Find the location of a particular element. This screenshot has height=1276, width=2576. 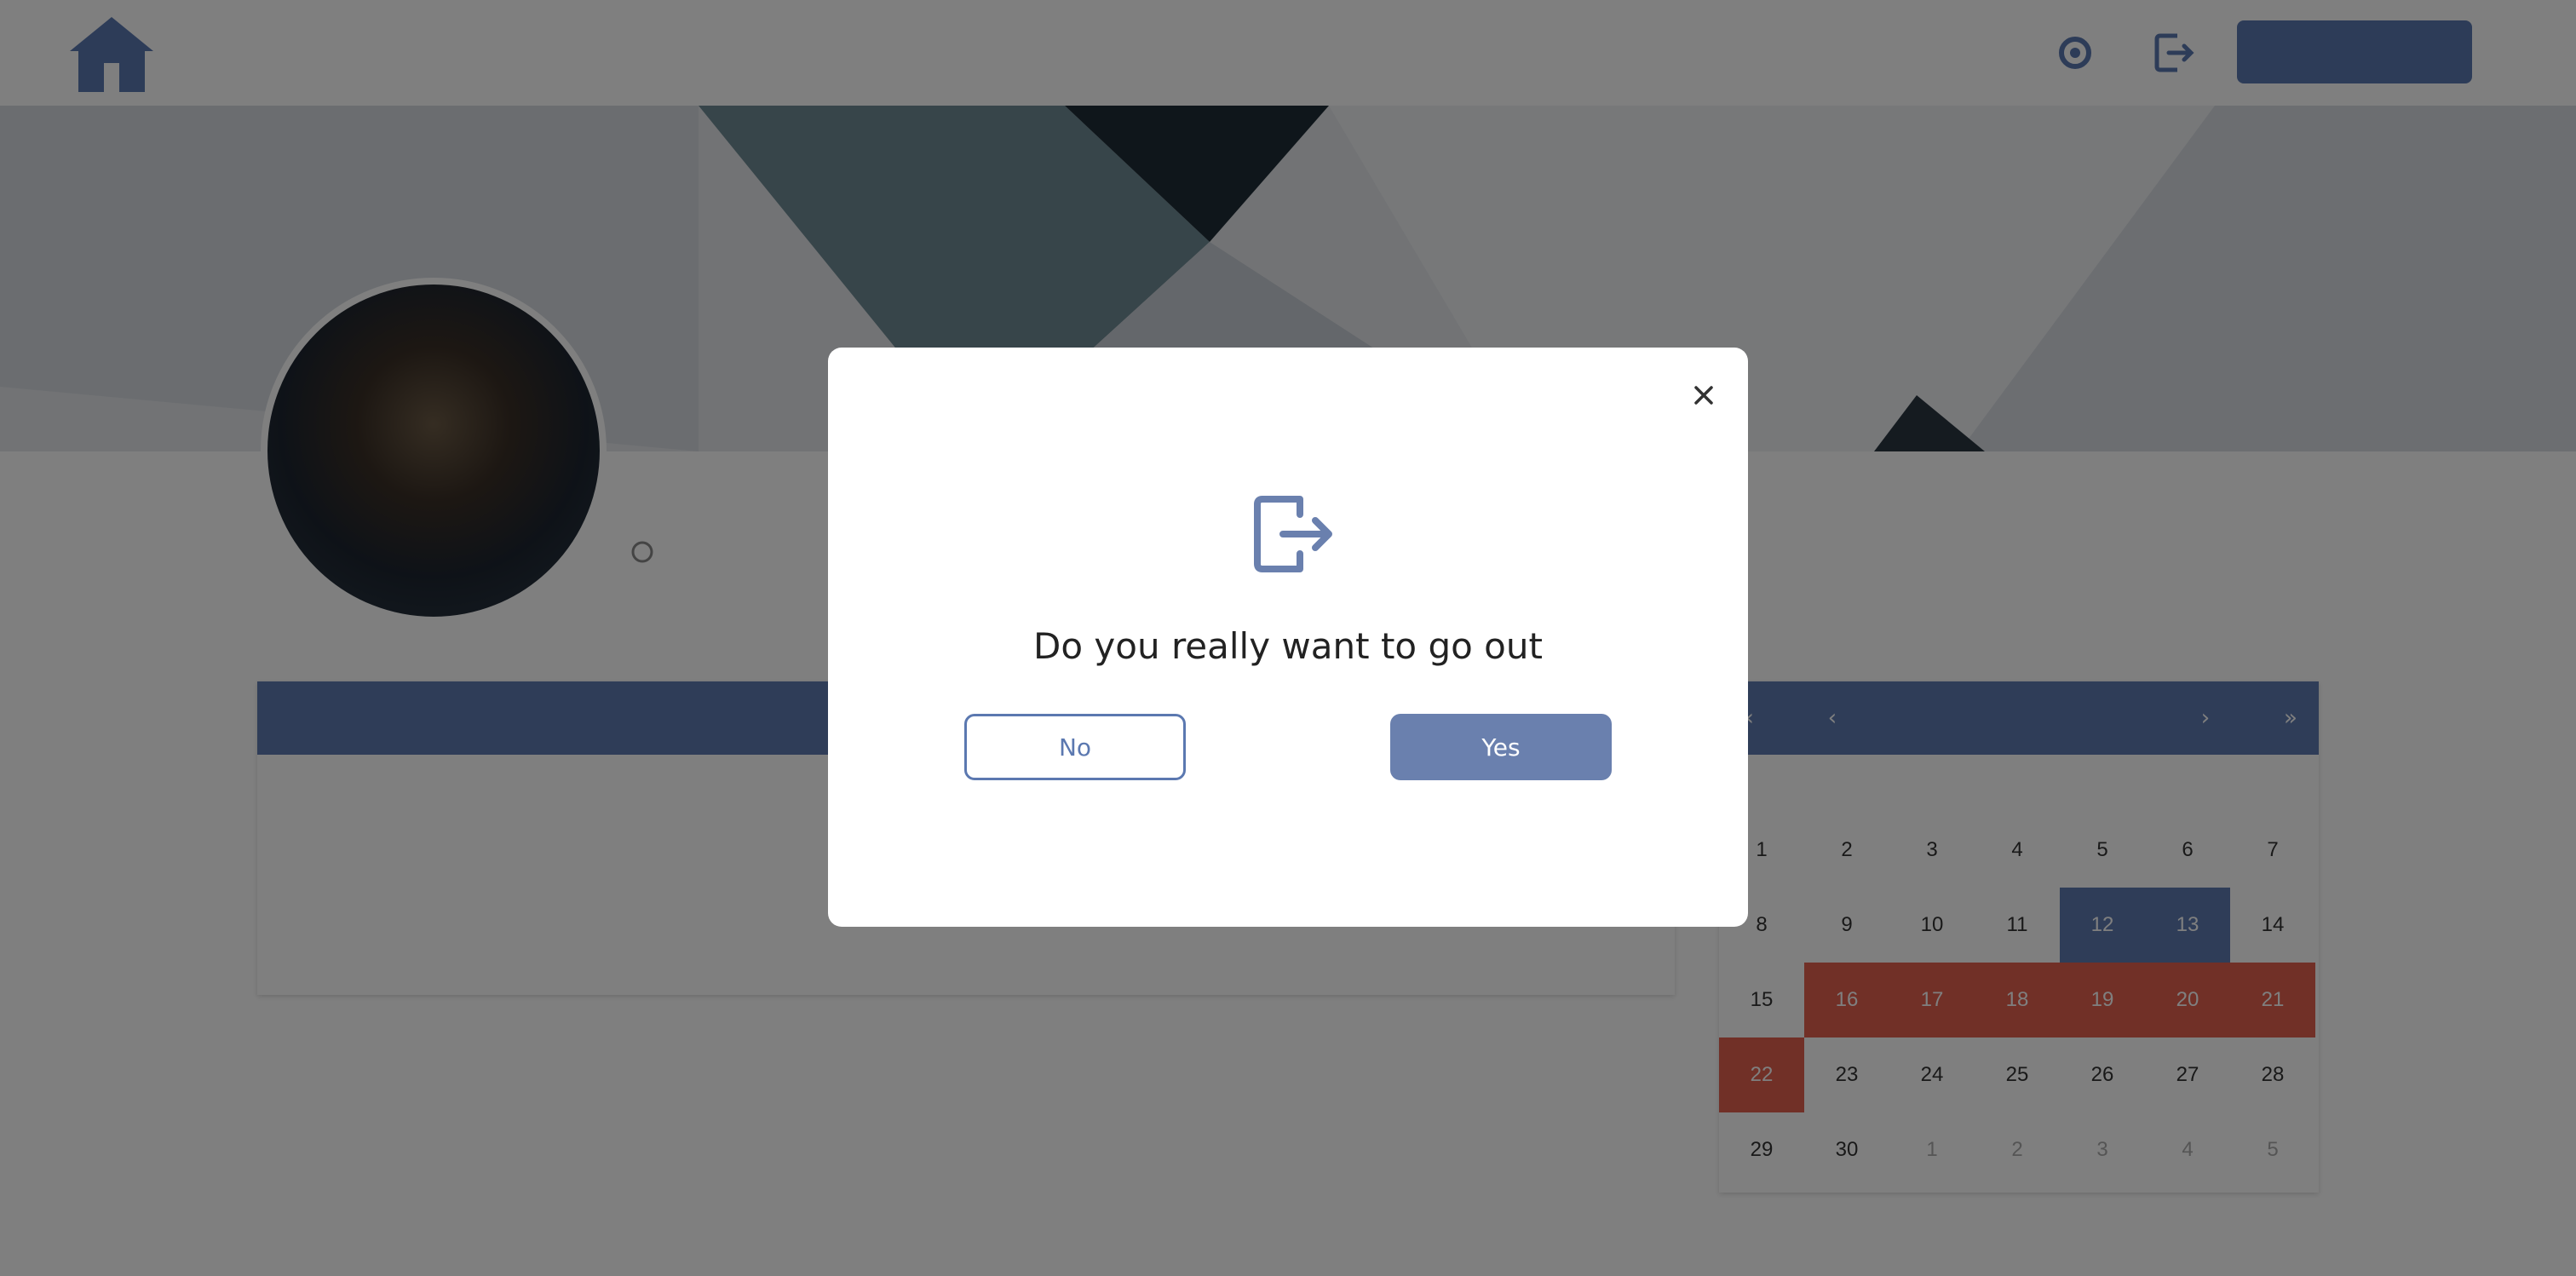

no-button: No is located at coordinates (1075, 747).